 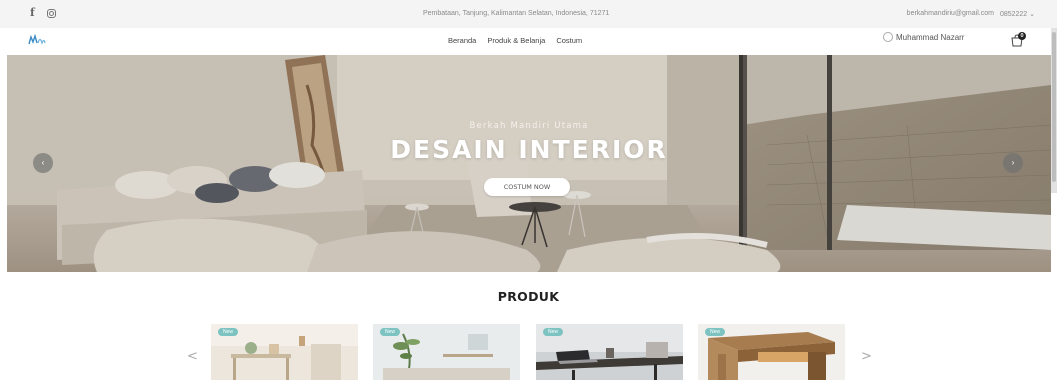 I want to click on facebook-icon: f, so click(x=32, y=12).